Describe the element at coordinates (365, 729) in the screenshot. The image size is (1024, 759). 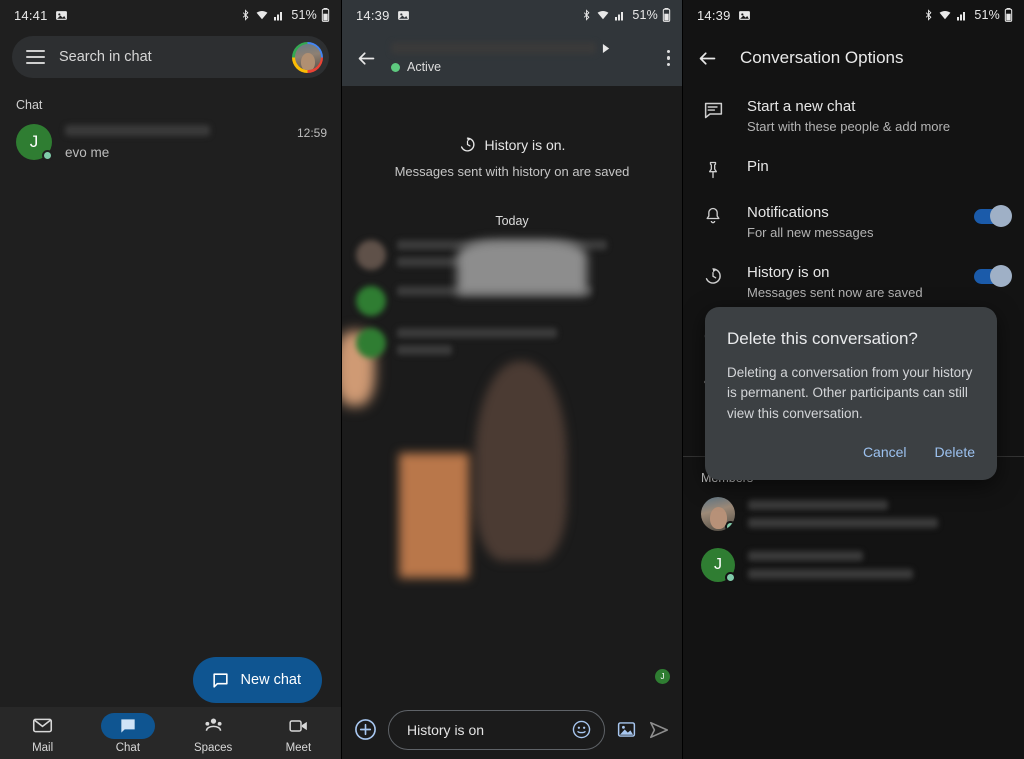
I see `add-plus-icon` at that location.